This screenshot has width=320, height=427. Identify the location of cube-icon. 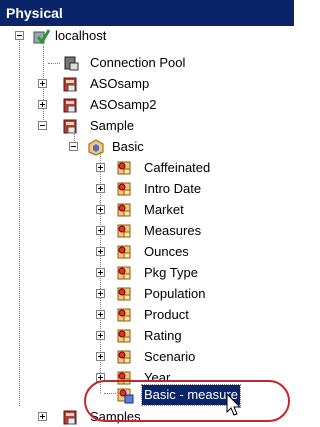
(96, 147).